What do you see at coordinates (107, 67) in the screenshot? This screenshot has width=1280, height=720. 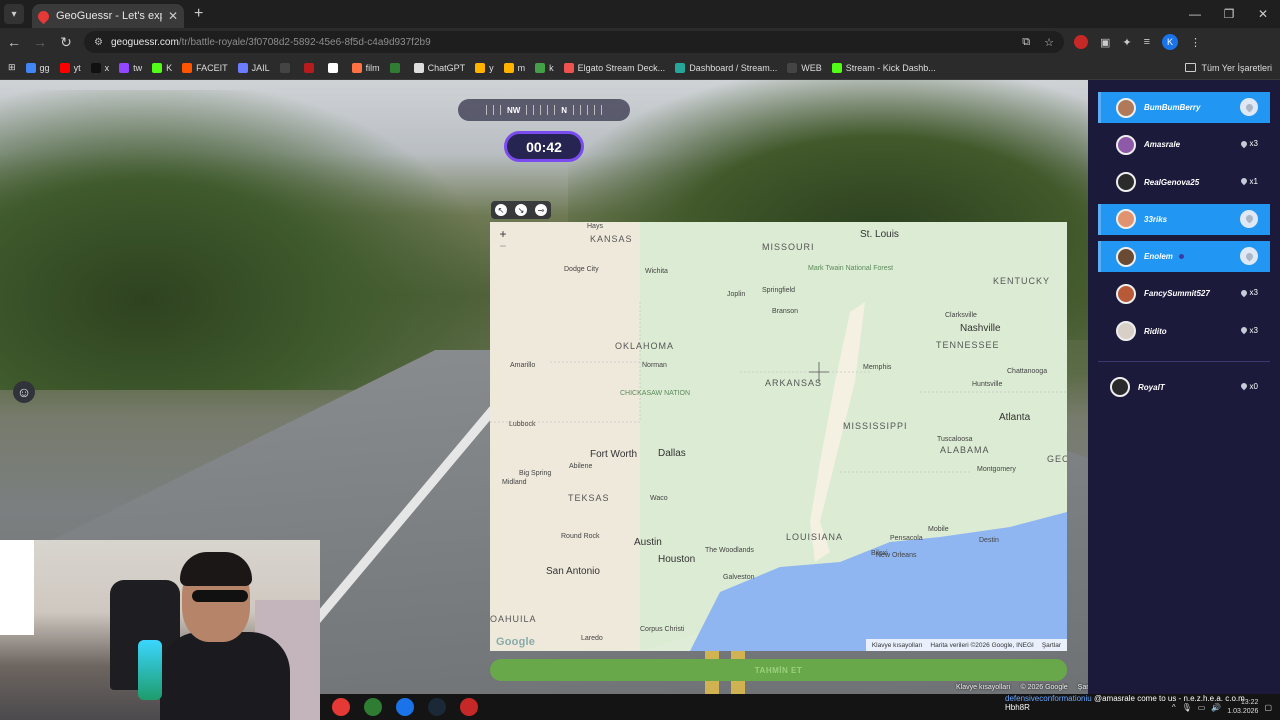 I see `bookmark-label: x` at bounding box center [107, 67].